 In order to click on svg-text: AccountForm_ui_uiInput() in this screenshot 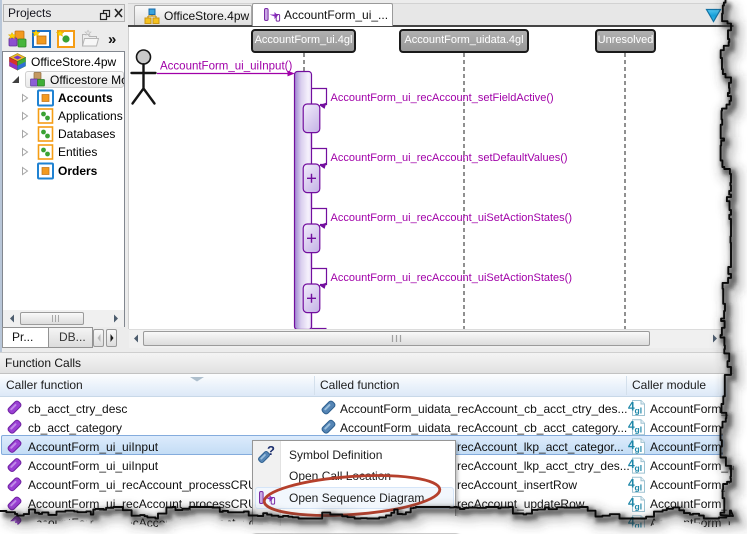, I will do `click(226, 67)`.